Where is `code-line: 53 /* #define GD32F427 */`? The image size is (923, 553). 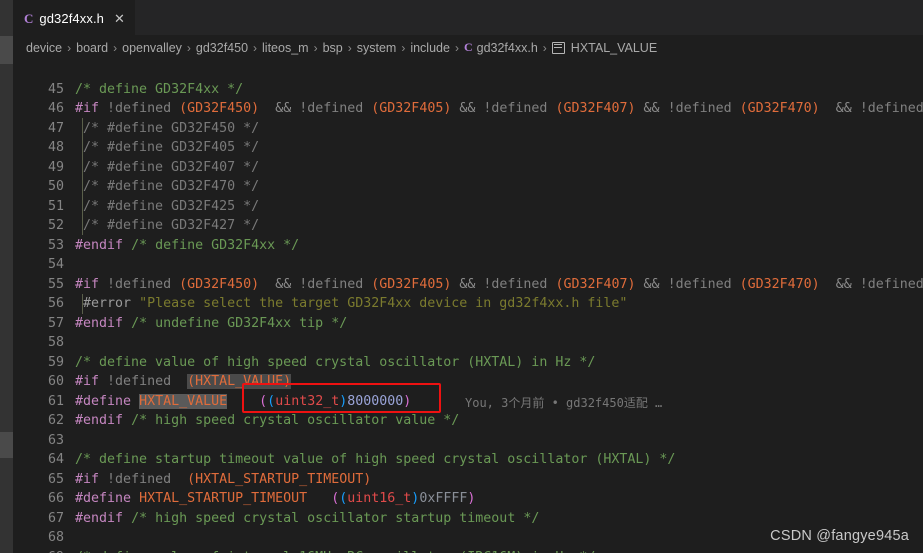
code-line: 53 /* #define GD32F427 */ is located at coordinates (468, 234).